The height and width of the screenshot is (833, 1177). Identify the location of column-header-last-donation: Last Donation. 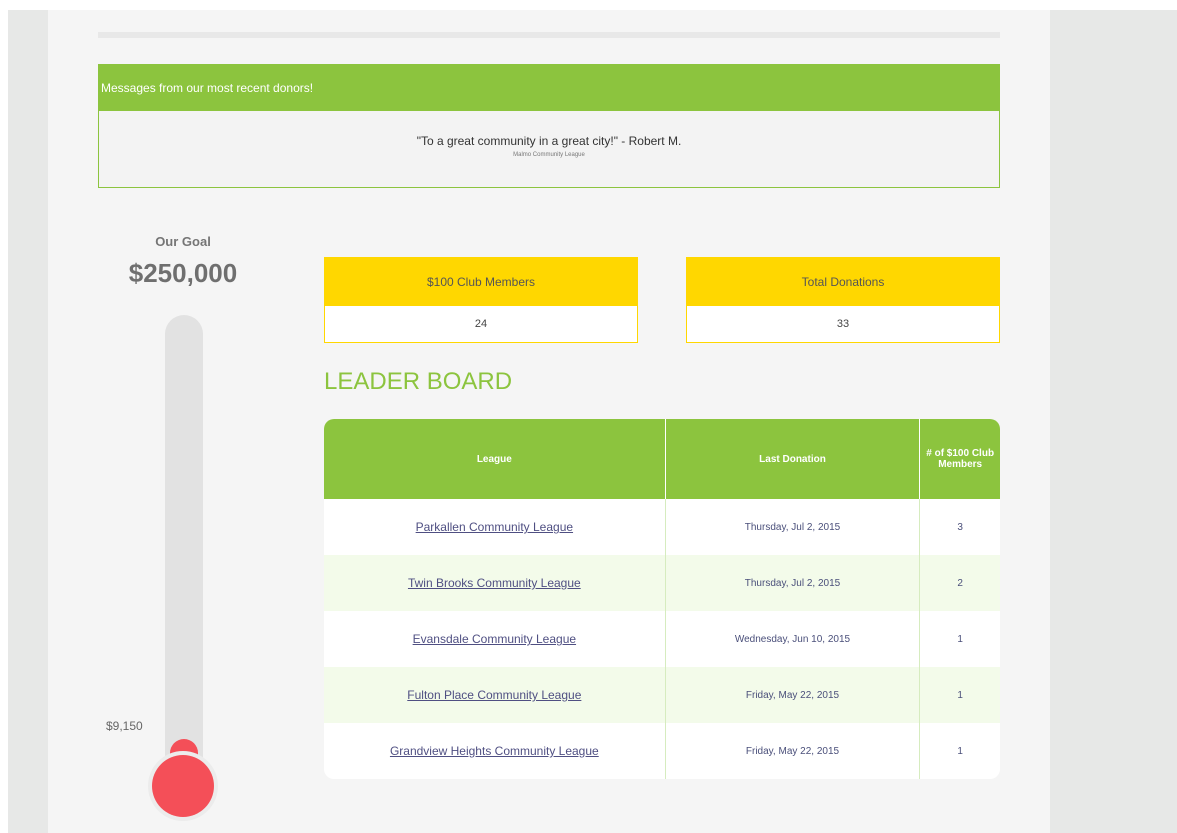
(793, 459).